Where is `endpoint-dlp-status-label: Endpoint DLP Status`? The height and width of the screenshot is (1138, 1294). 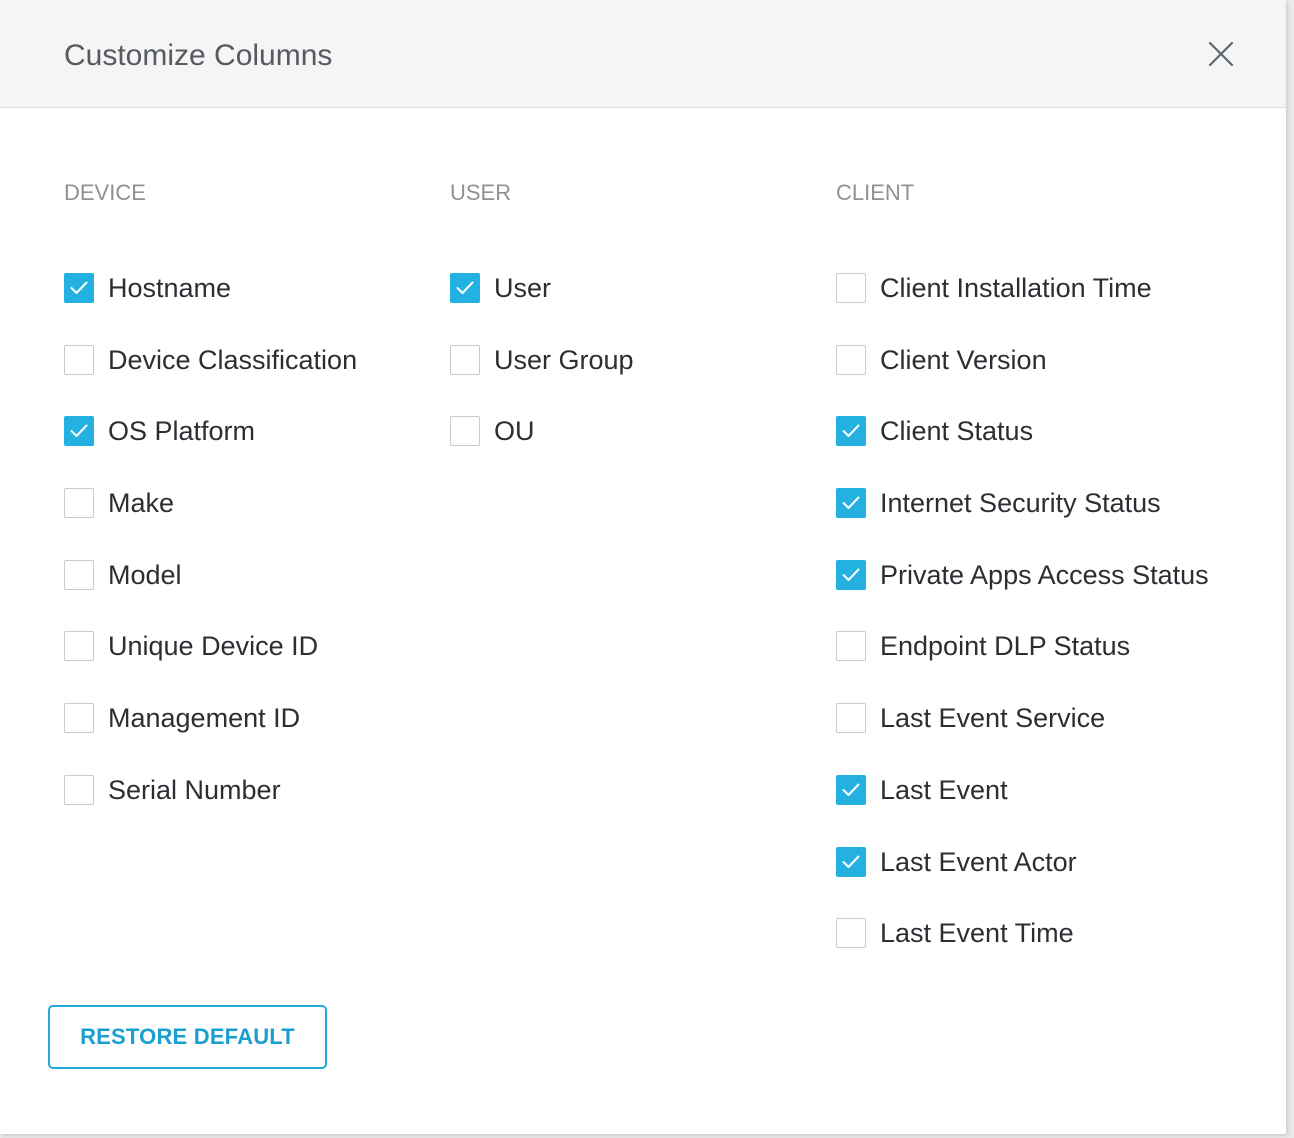
endpoint-dlp-status-label: Endpoint DLP Status is located at coordinates (1005, 646).